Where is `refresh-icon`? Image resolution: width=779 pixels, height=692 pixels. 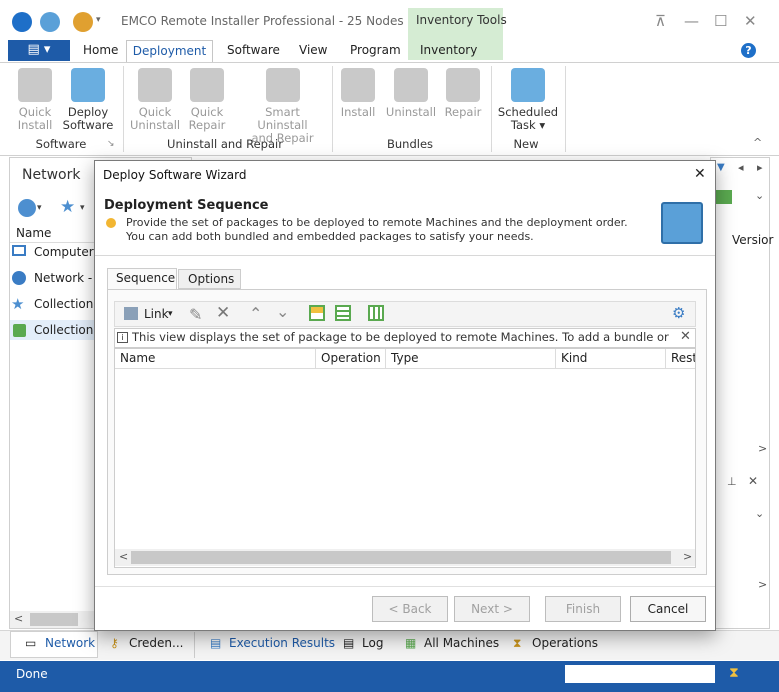 refresh-icon is located at coordinates (50, 22).